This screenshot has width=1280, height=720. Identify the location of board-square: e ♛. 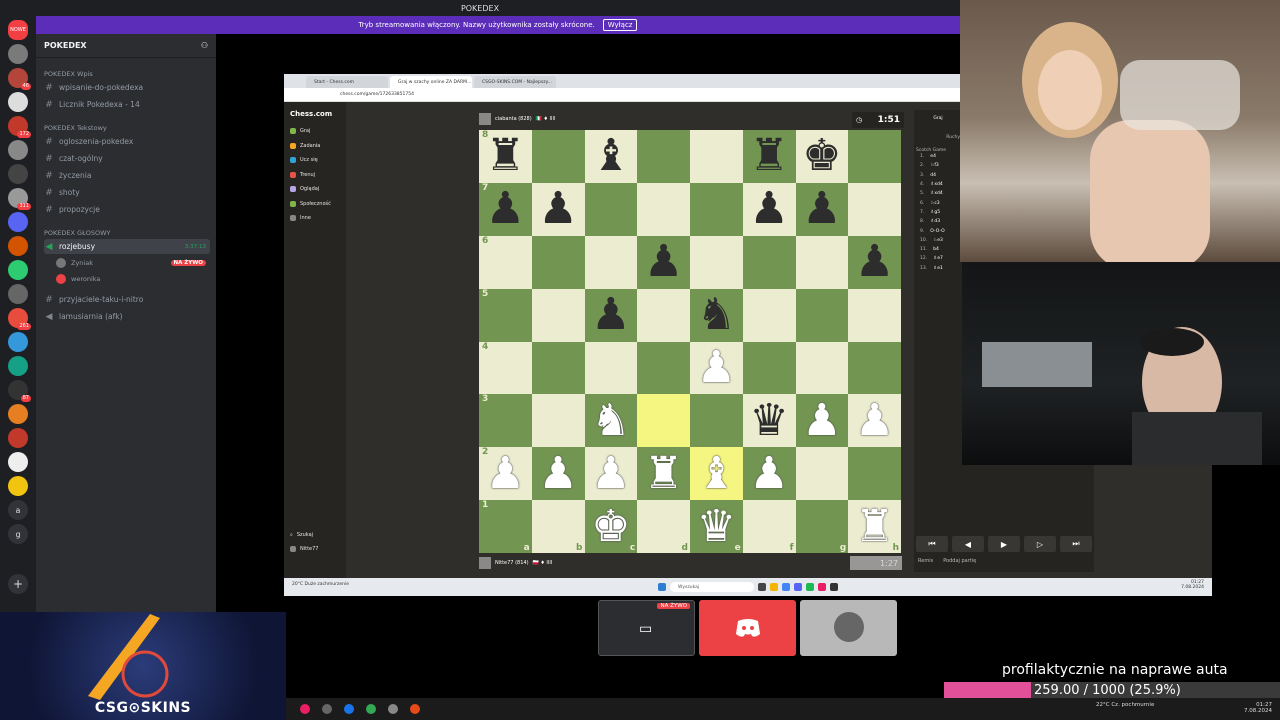
(716, 526).